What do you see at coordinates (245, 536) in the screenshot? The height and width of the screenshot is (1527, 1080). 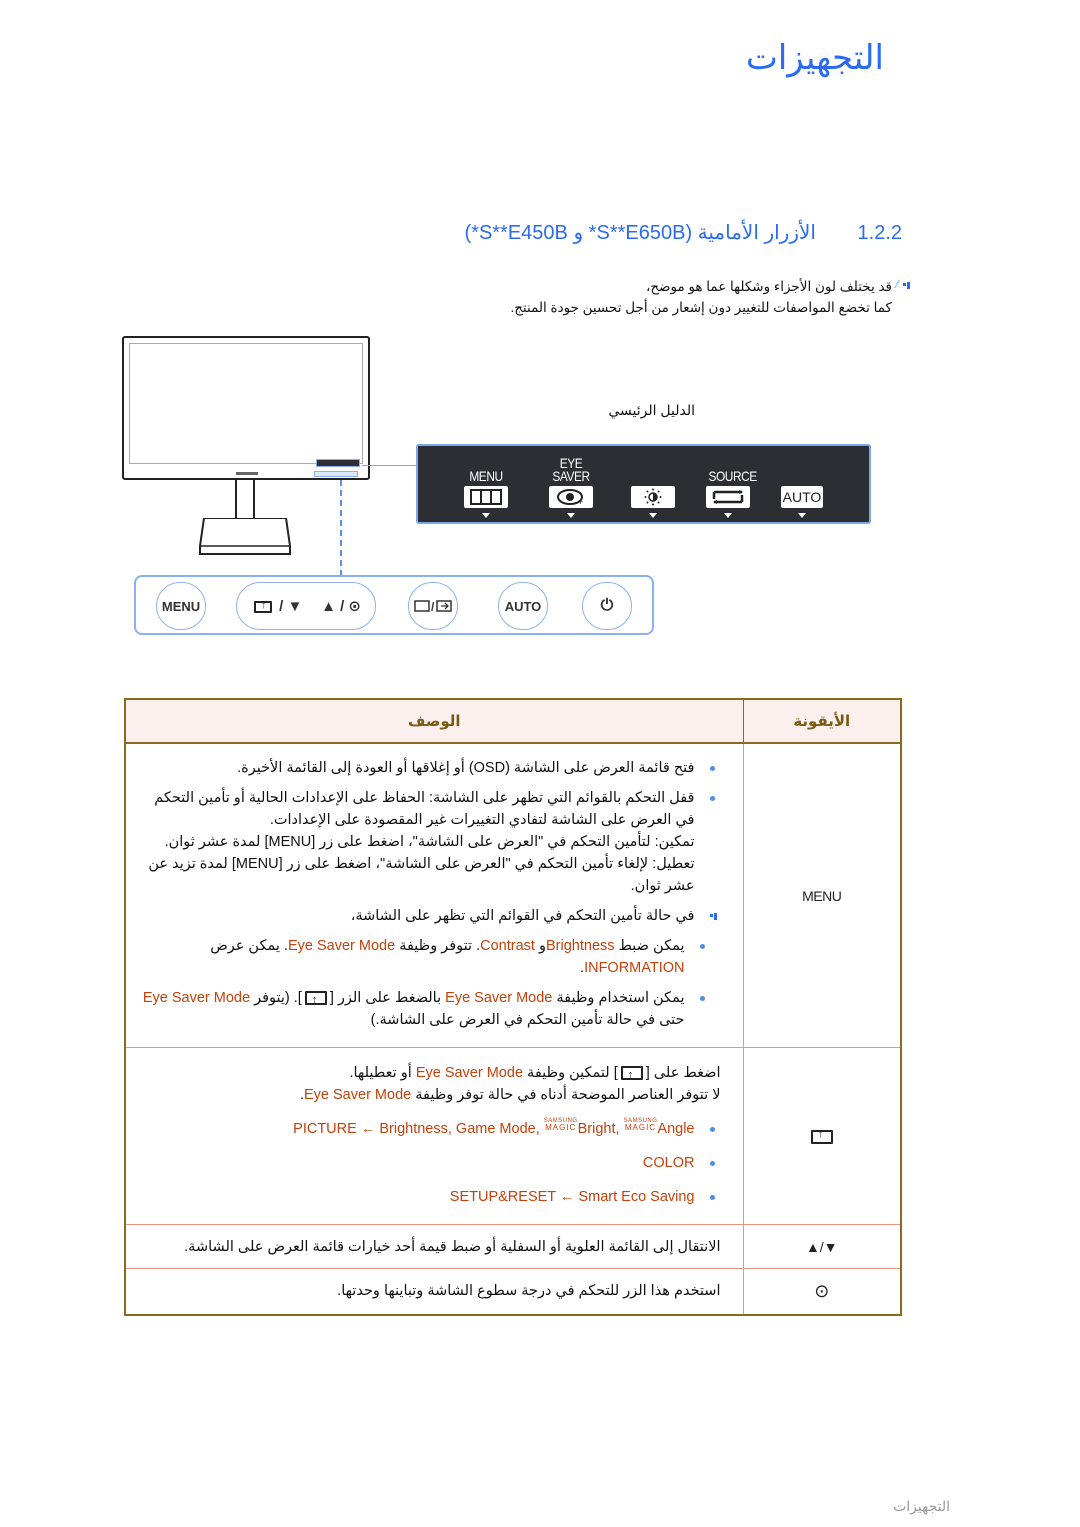 I see `monitor-base` at bounding box center [245, 536].